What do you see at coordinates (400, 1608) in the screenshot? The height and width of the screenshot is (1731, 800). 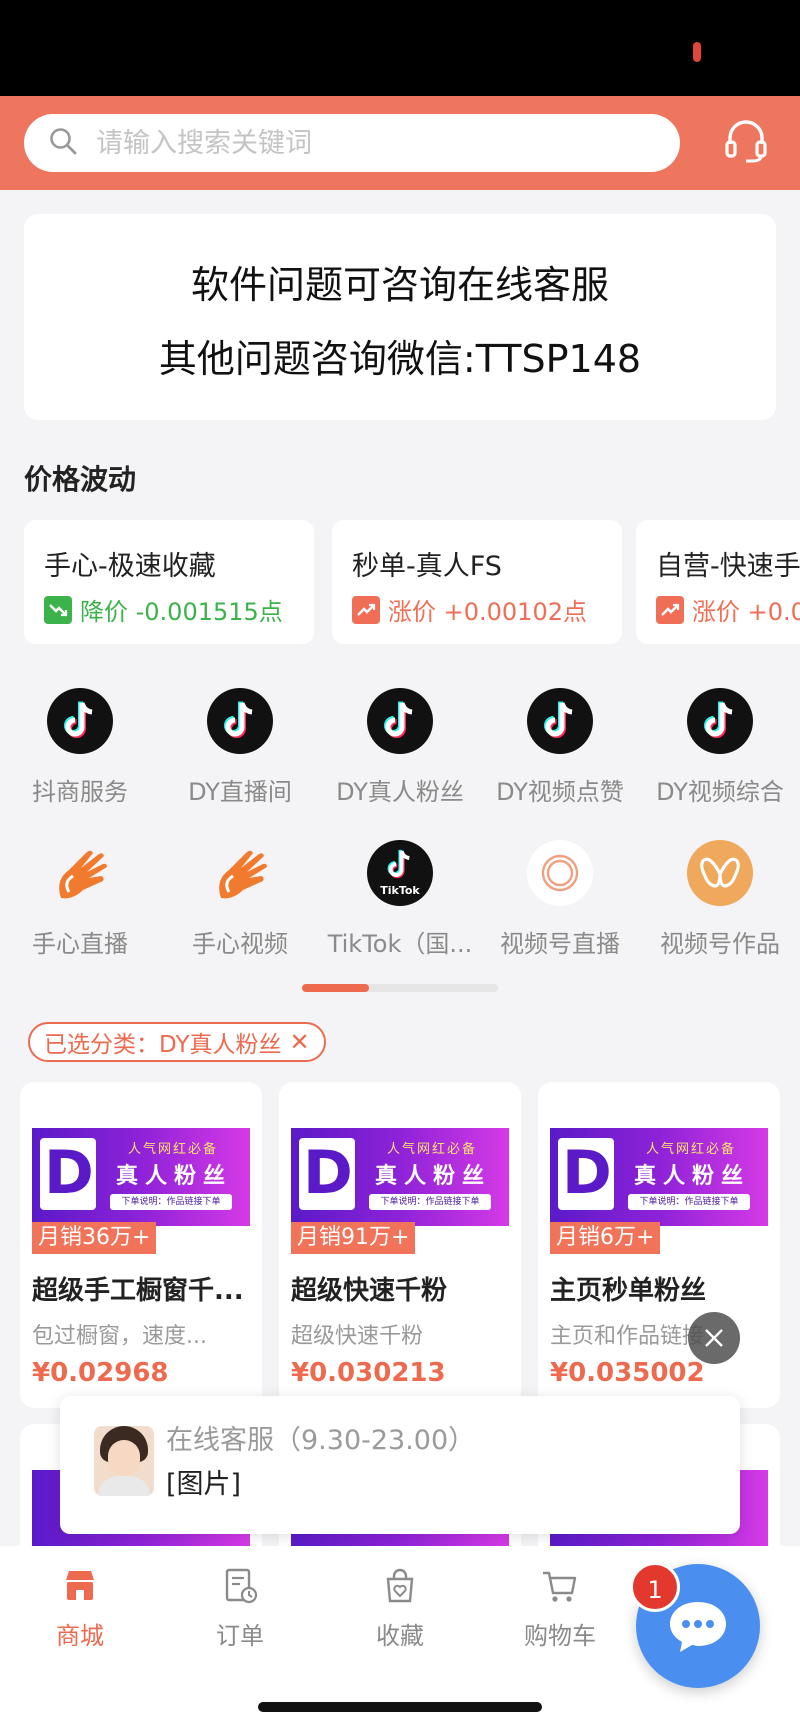 I see `tab-favorites: 收藏` at bounding box center [400, 1608].